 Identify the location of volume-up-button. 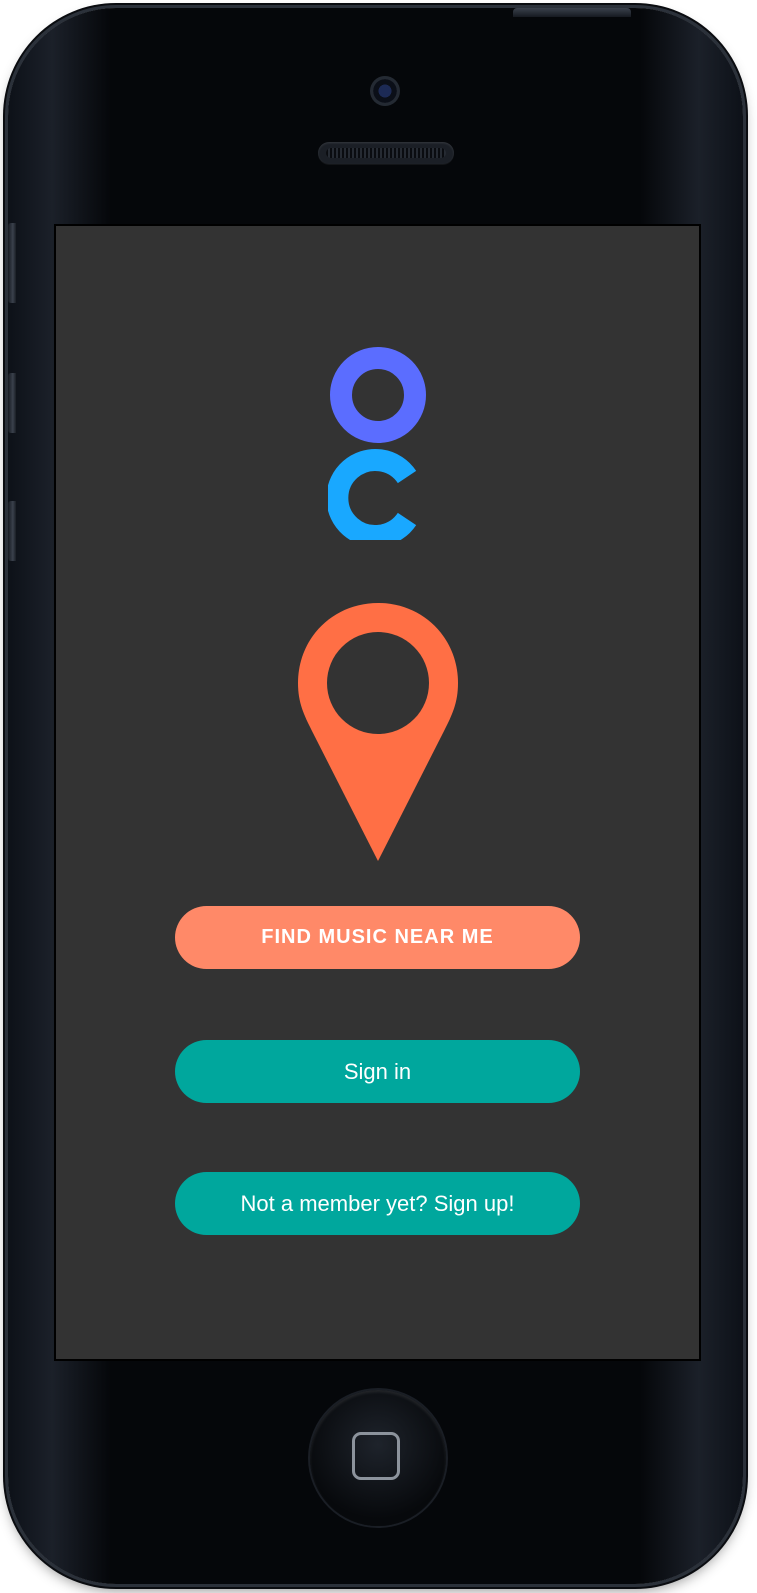
(12, 403).